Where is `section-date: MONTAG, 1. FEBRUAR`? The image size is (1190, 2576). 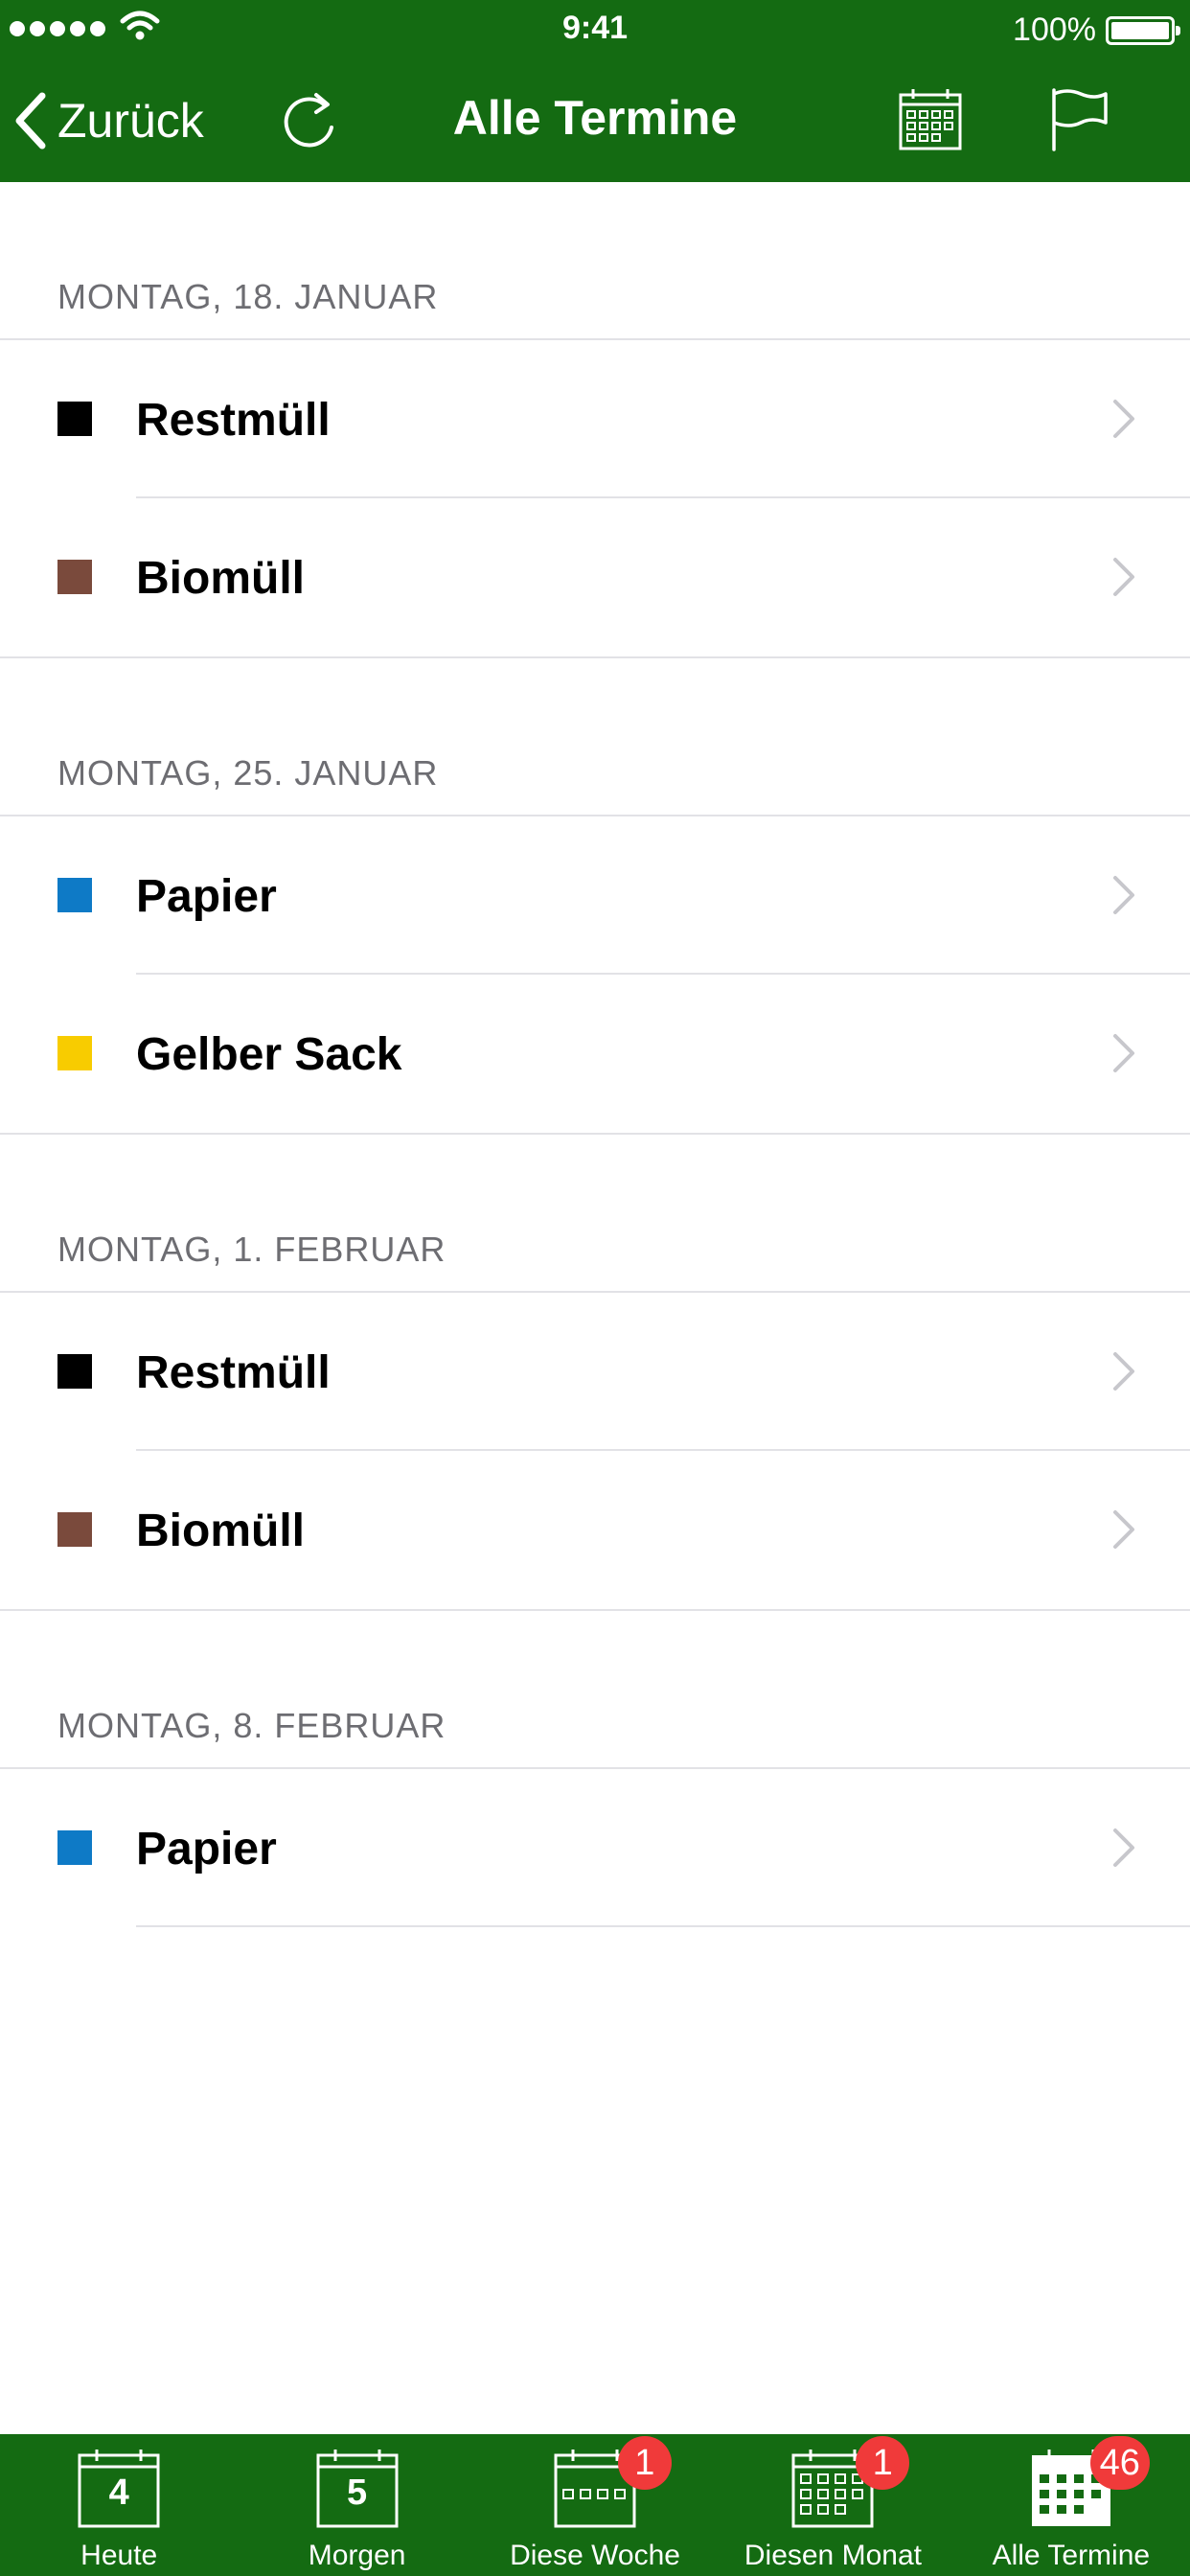 section-date: MONTAG, 1. FEBRUAR is located at coordinates (251, 1249).